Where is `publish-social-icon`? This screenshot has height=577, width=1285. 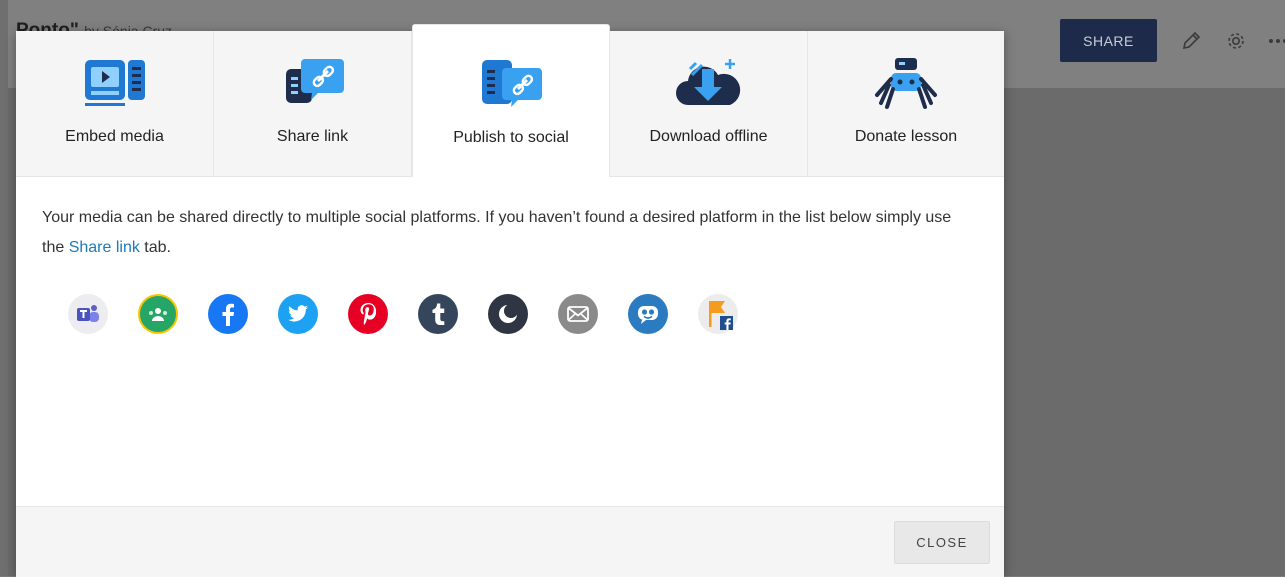
publish-social-icon is located at coordinates (511, 84).